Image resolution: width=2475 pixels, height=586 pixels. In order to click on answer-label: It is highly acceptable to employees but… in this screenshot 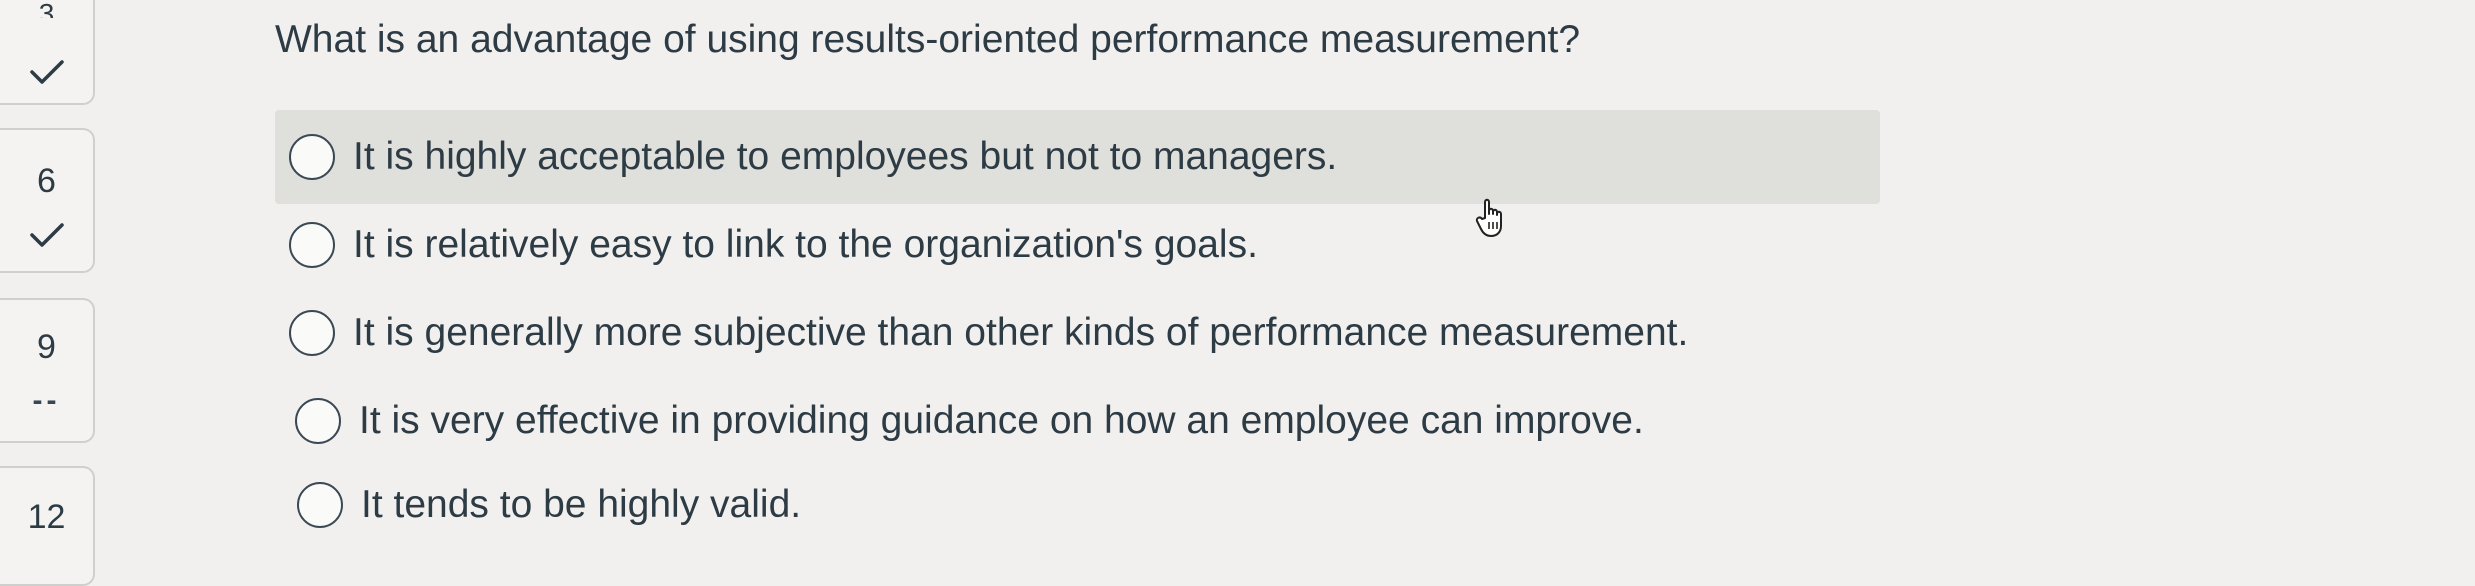, I will do `click(845, 156)`.